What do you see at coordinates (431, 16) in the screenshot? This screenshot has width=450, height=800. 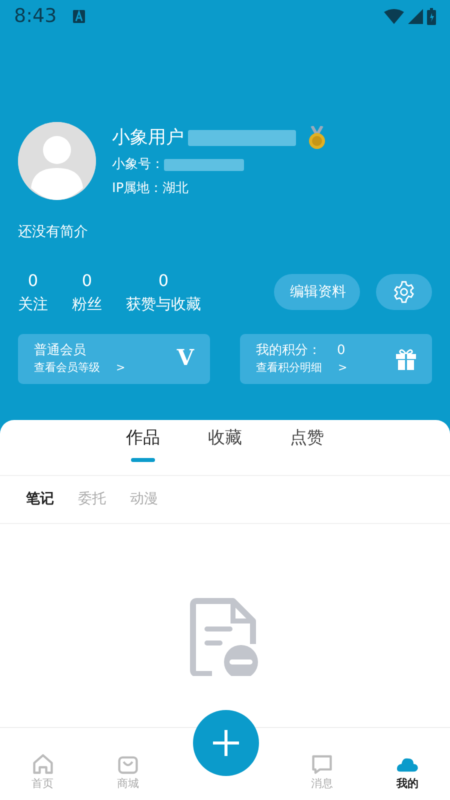 I see `battery-icon` at bounding box center [431, 16].